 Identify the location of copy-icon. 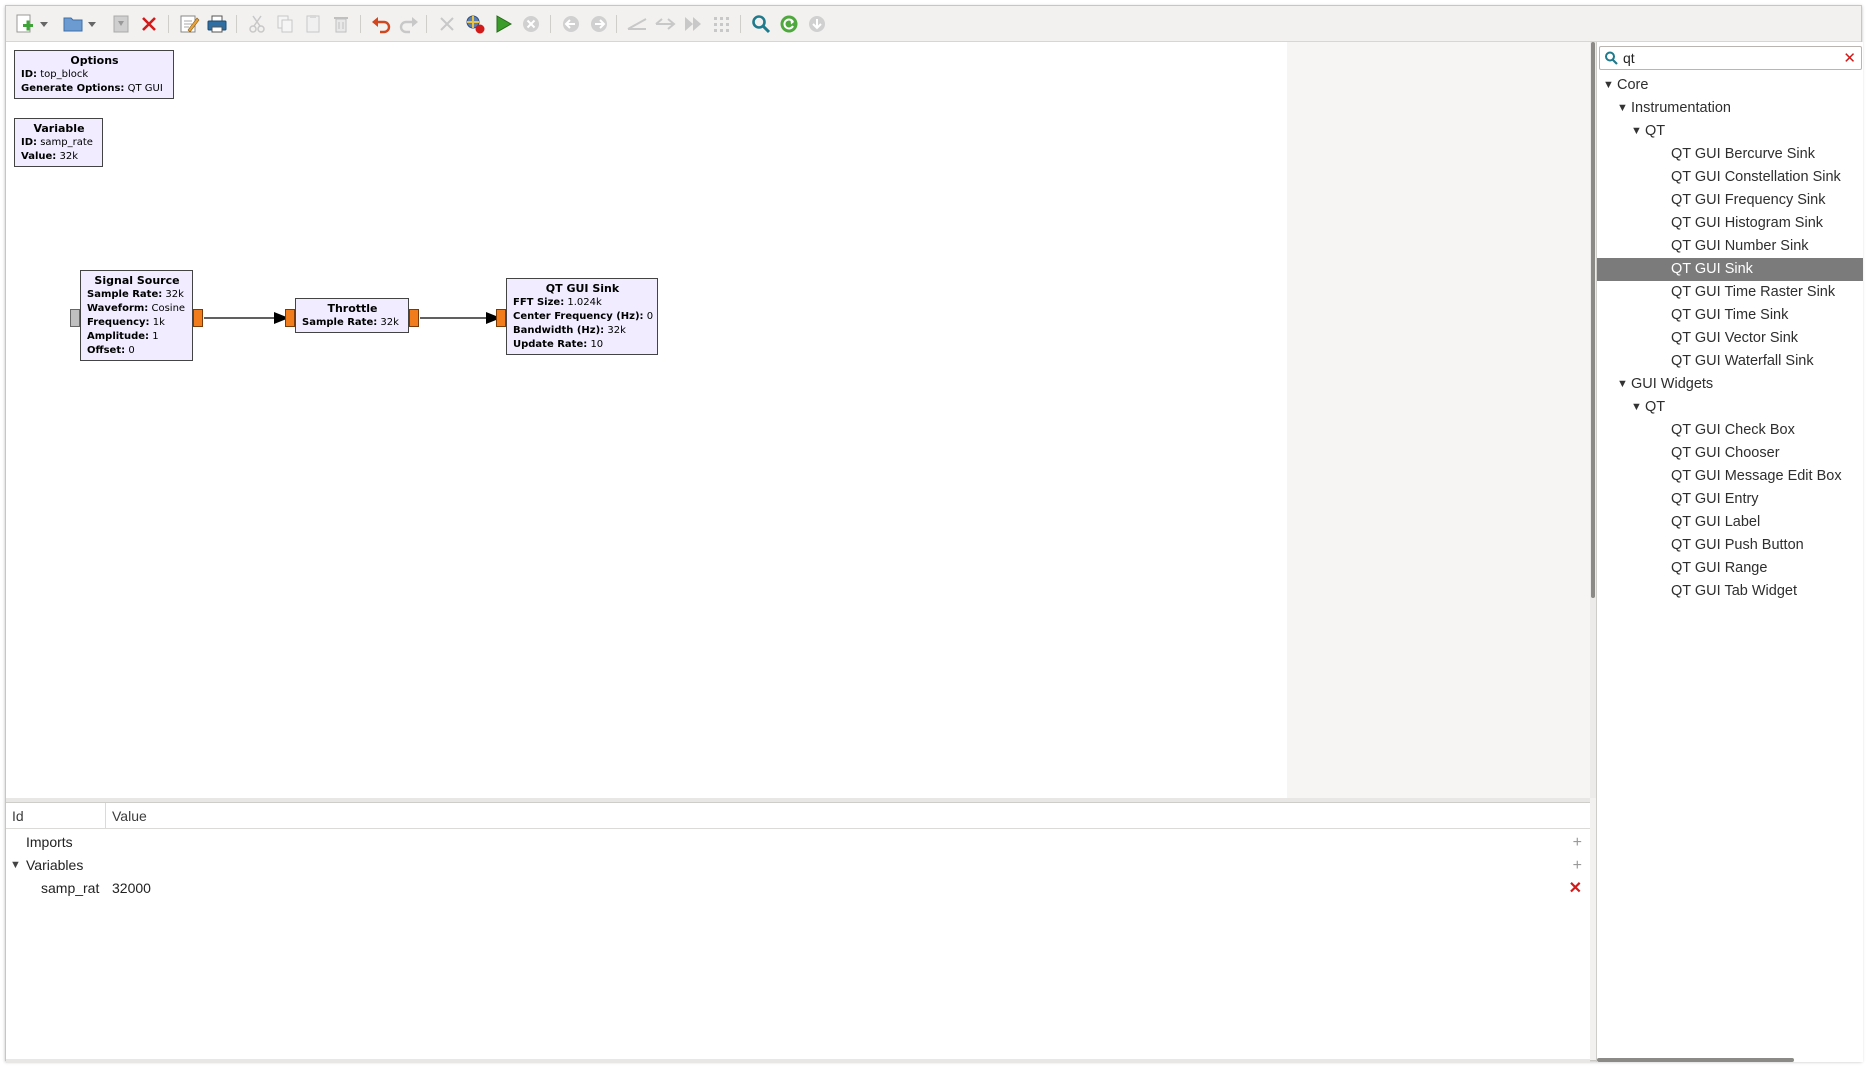
(285, 24).